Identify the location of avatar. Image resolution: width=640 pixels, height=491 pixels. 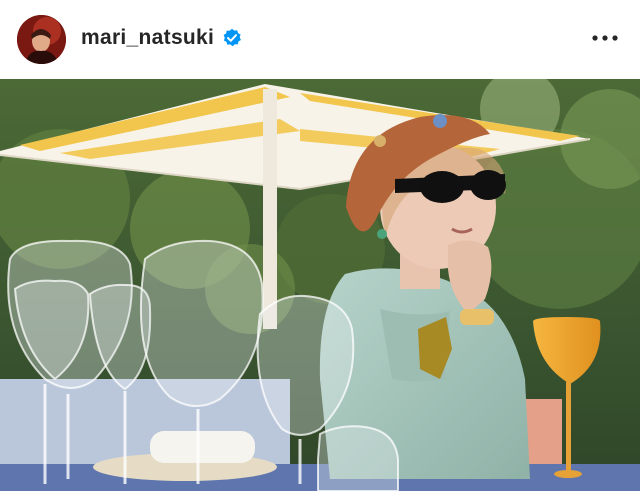
(41, 39).